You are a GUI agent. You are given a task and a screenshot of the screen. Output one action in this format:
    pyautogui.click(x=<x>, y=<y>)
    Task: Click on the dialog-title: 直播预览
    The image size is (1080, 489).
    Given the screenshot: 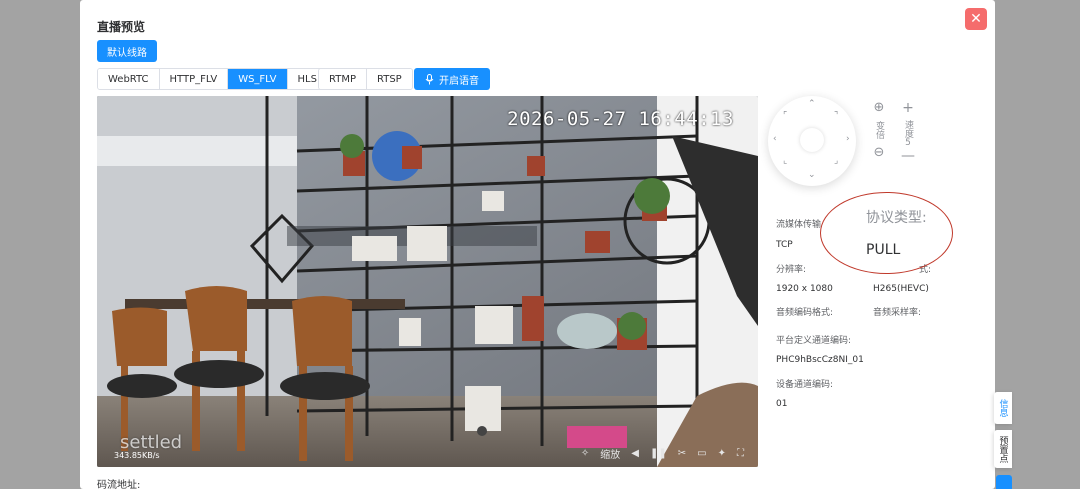 What is the action you would take?
    pyautogui.click(x=121, y=27)
    